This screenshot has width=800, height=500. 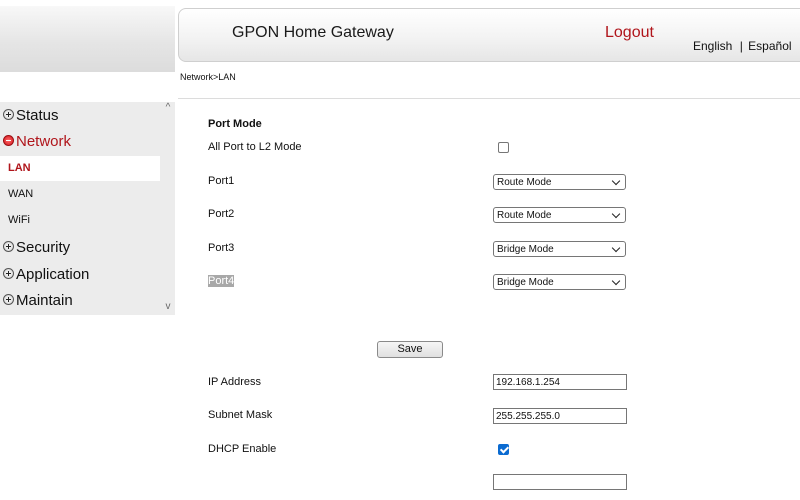 What do you see at coordinates (559, 249) in the screenshot?
I see `port3-mode-select: Bridge Mode` at bounding box center [559, 249].